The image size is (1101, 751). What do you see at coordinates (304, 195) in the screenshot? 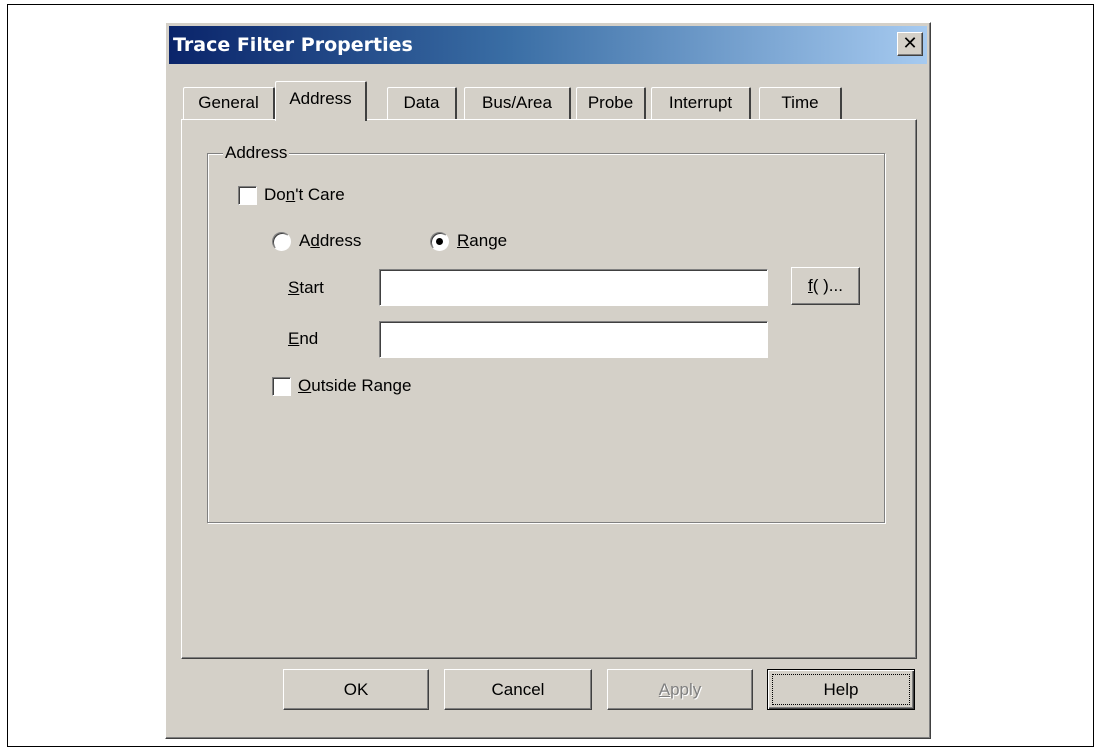
I see `dont-care-label: Don't Care` at bounding box center [304, 195].